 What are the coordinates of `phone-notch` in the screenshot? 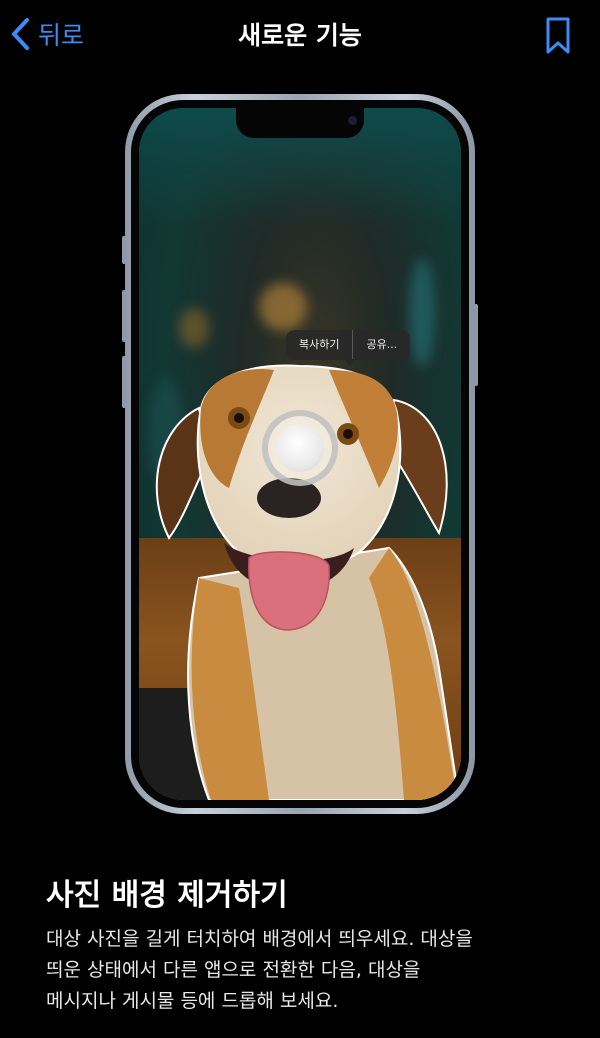 It's located at (300, 123).